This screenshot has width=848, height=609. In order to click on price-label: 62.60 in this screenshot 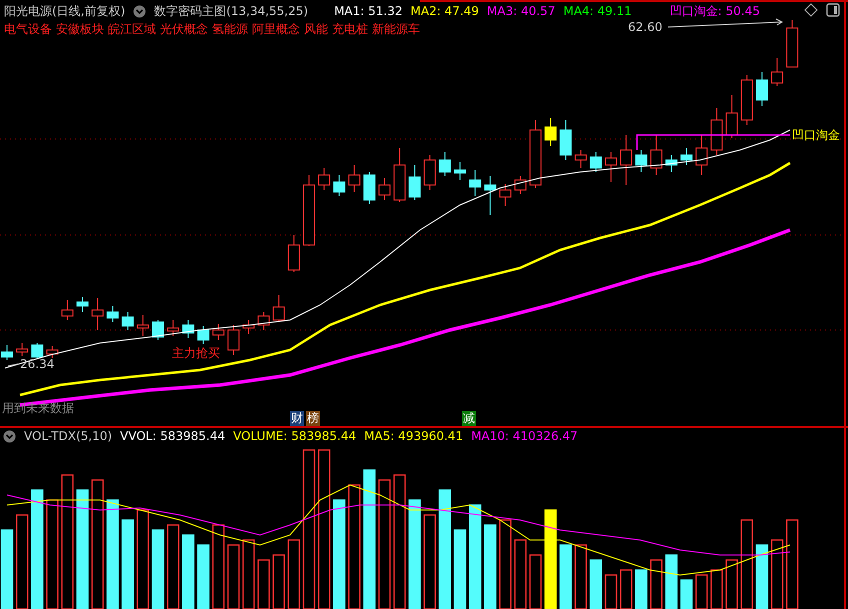, I will do `click(645, 27)`.